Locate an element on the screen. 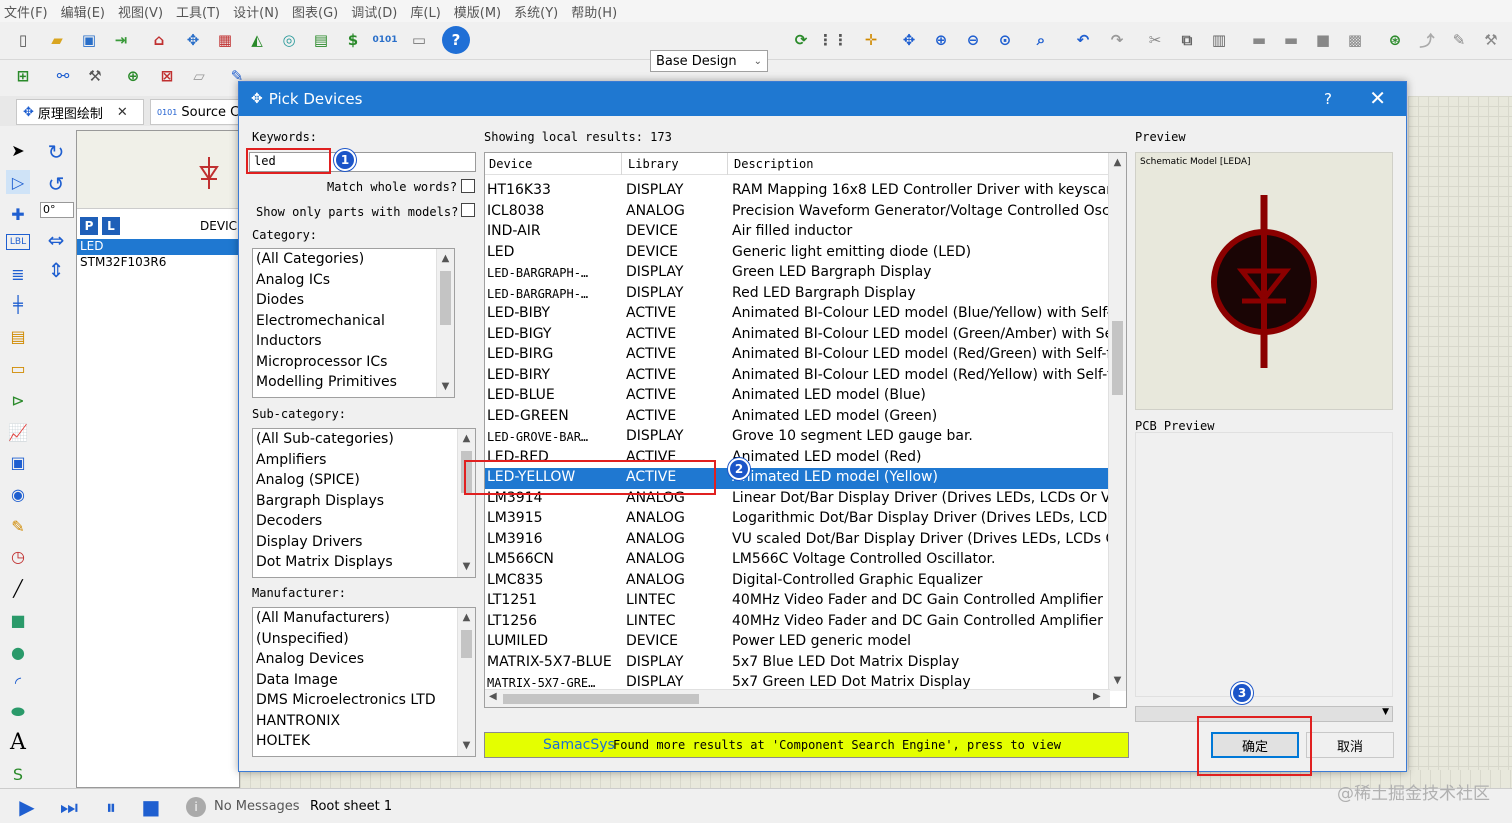 The image size is (1512, 823). block-rotate-icon: ■ is located at coordinates (1323, 40).